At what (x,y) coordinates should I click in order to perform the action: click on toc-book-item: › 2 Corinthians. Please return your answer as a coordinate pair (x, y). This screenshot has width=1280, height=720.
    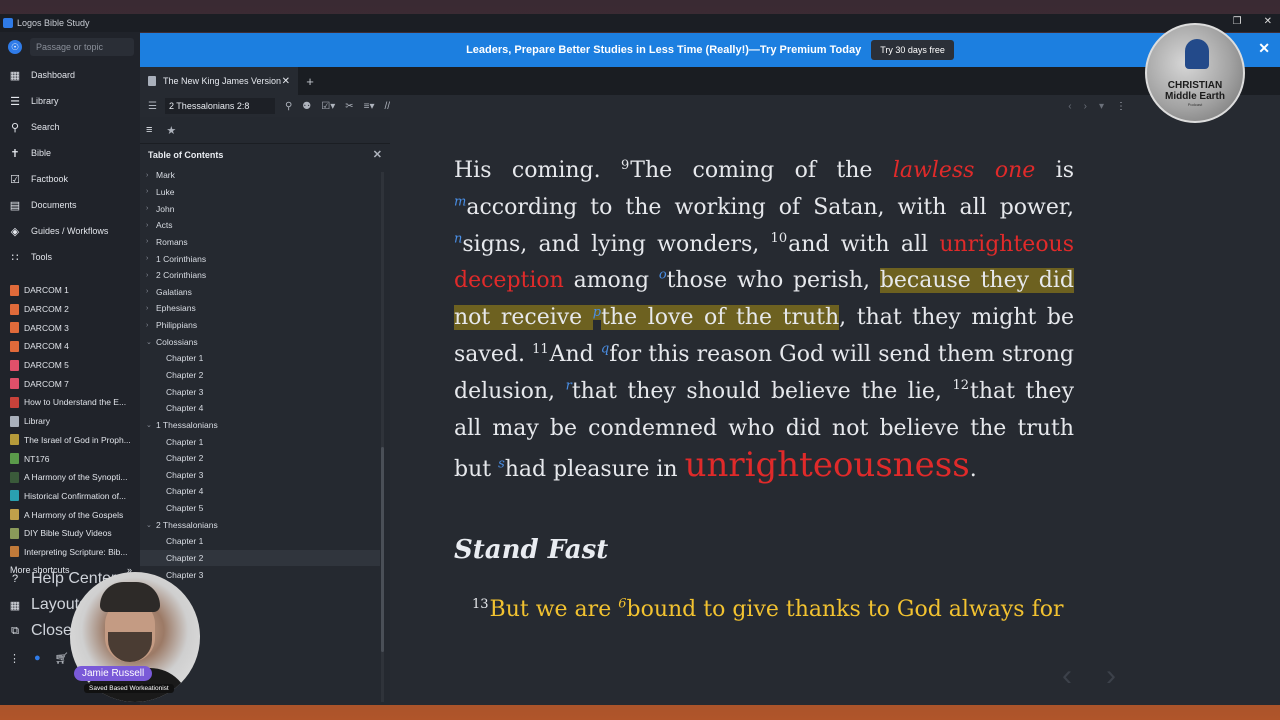
    Looking at the image, I should click on (260, 275).